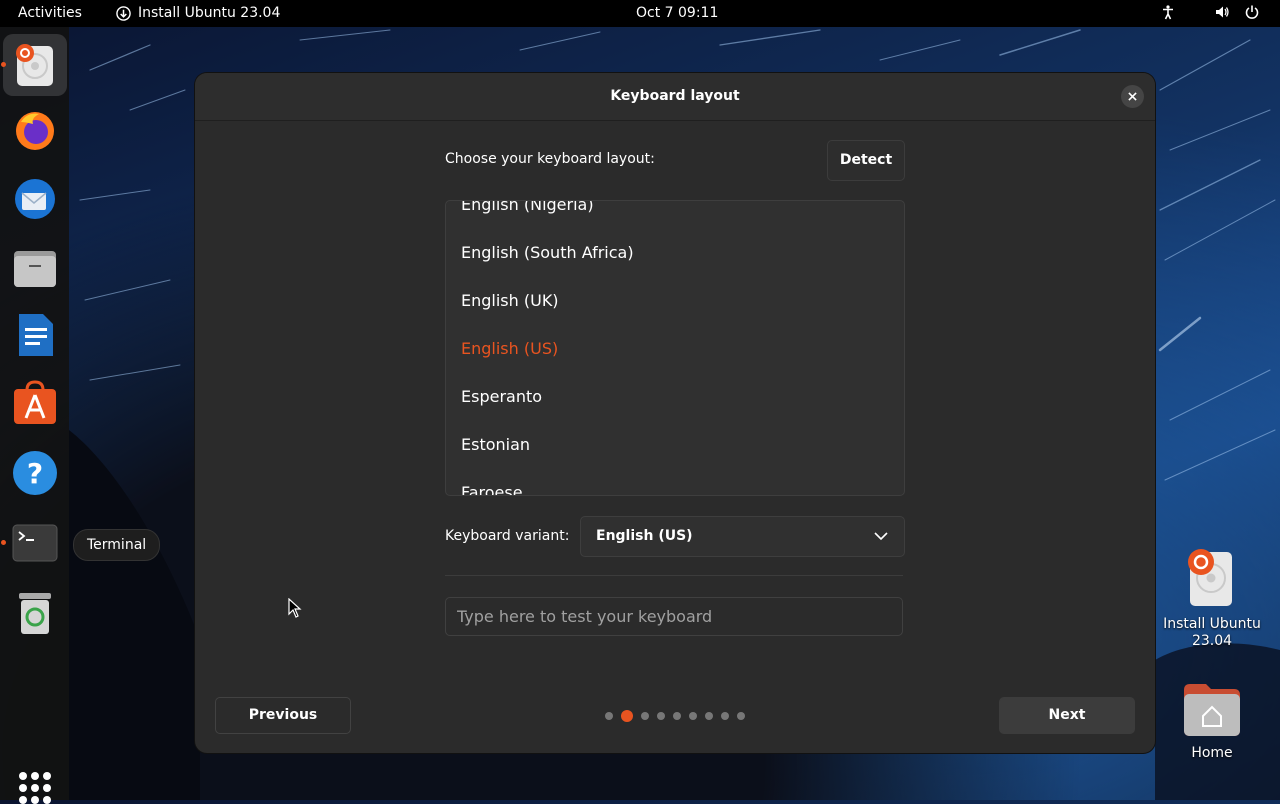 Image resolution: width=1280 pixels, height=804 pixels. I want to click on dock-terminal, so click(34, 543).